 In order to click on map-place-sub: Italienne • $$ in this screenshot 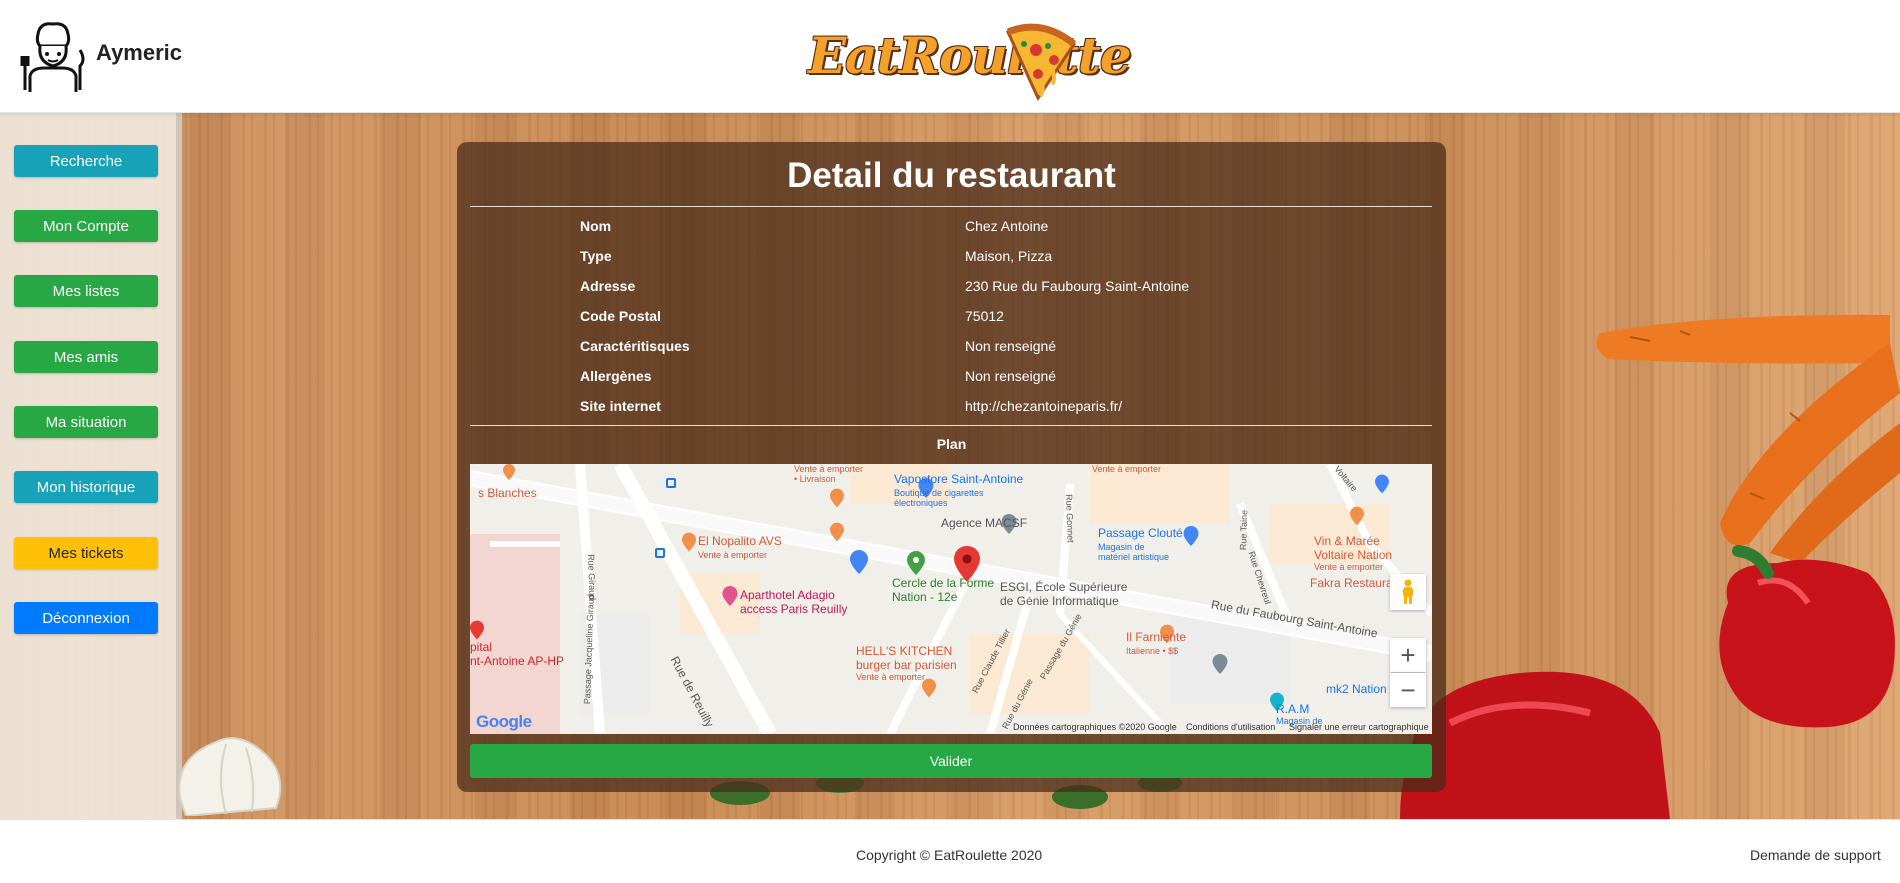, I will do `click(1152, 651)`.